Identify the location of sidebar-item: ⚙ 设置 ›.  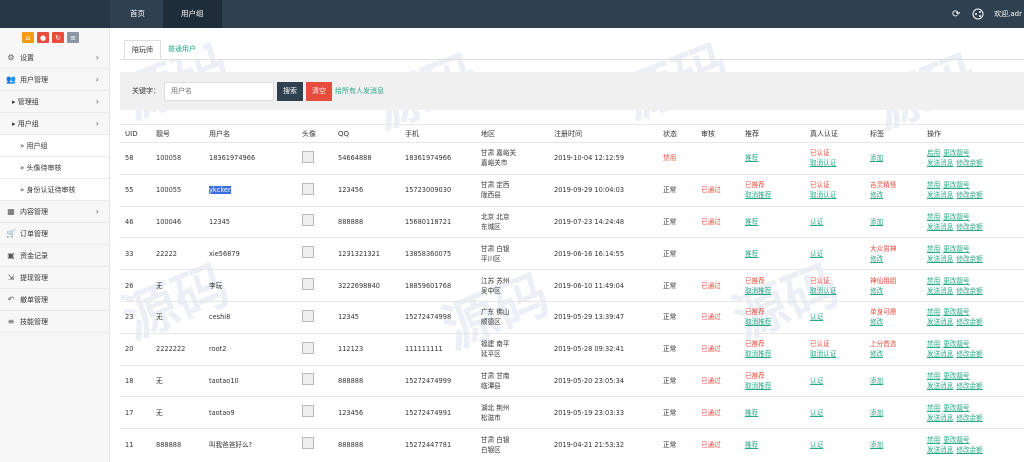
(54, 58).